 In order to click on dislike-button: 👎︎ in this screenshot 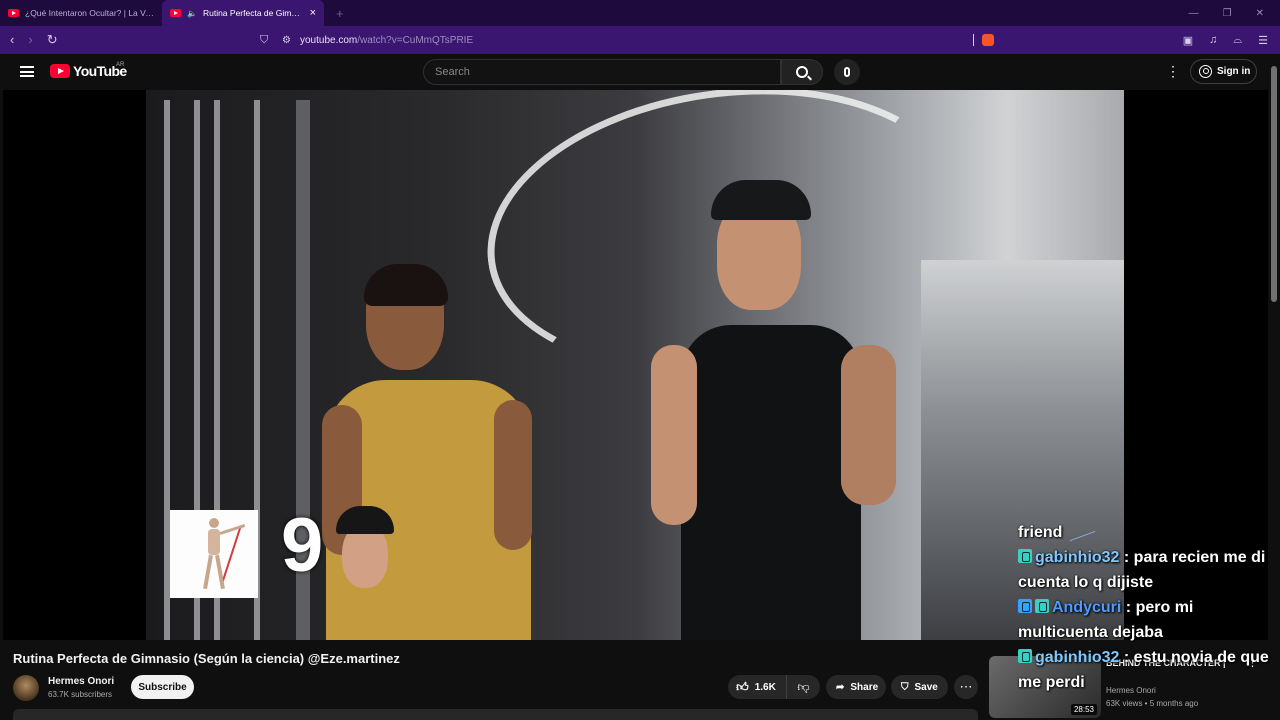, I will do `click(803, 687)`.